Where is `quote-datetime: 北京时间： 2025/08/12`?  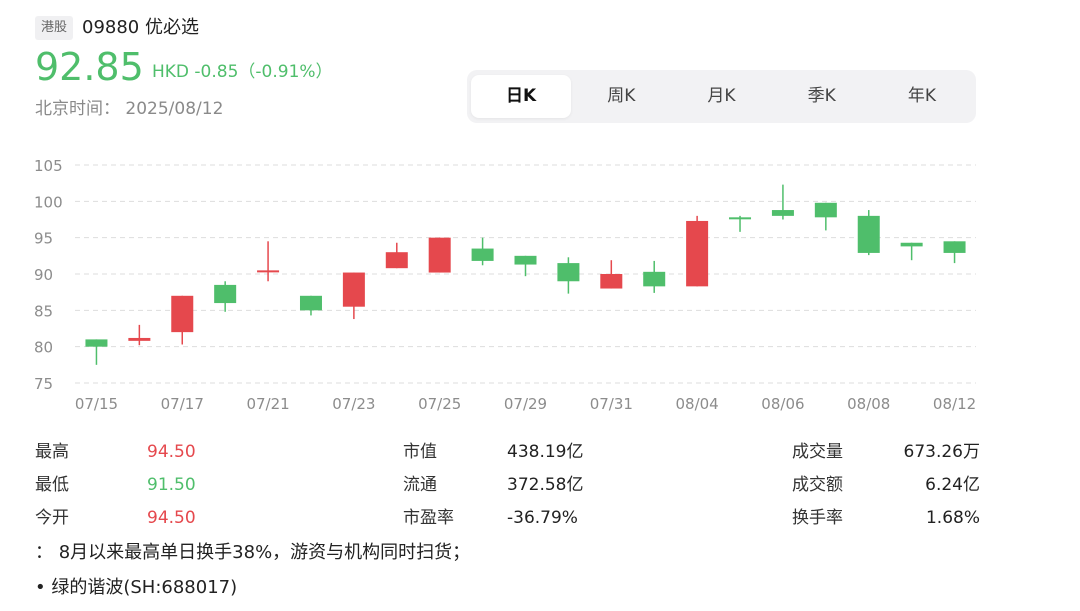
quote-datetime: 北京时间： 2025/08/12 is located at coordinates (129, 109).